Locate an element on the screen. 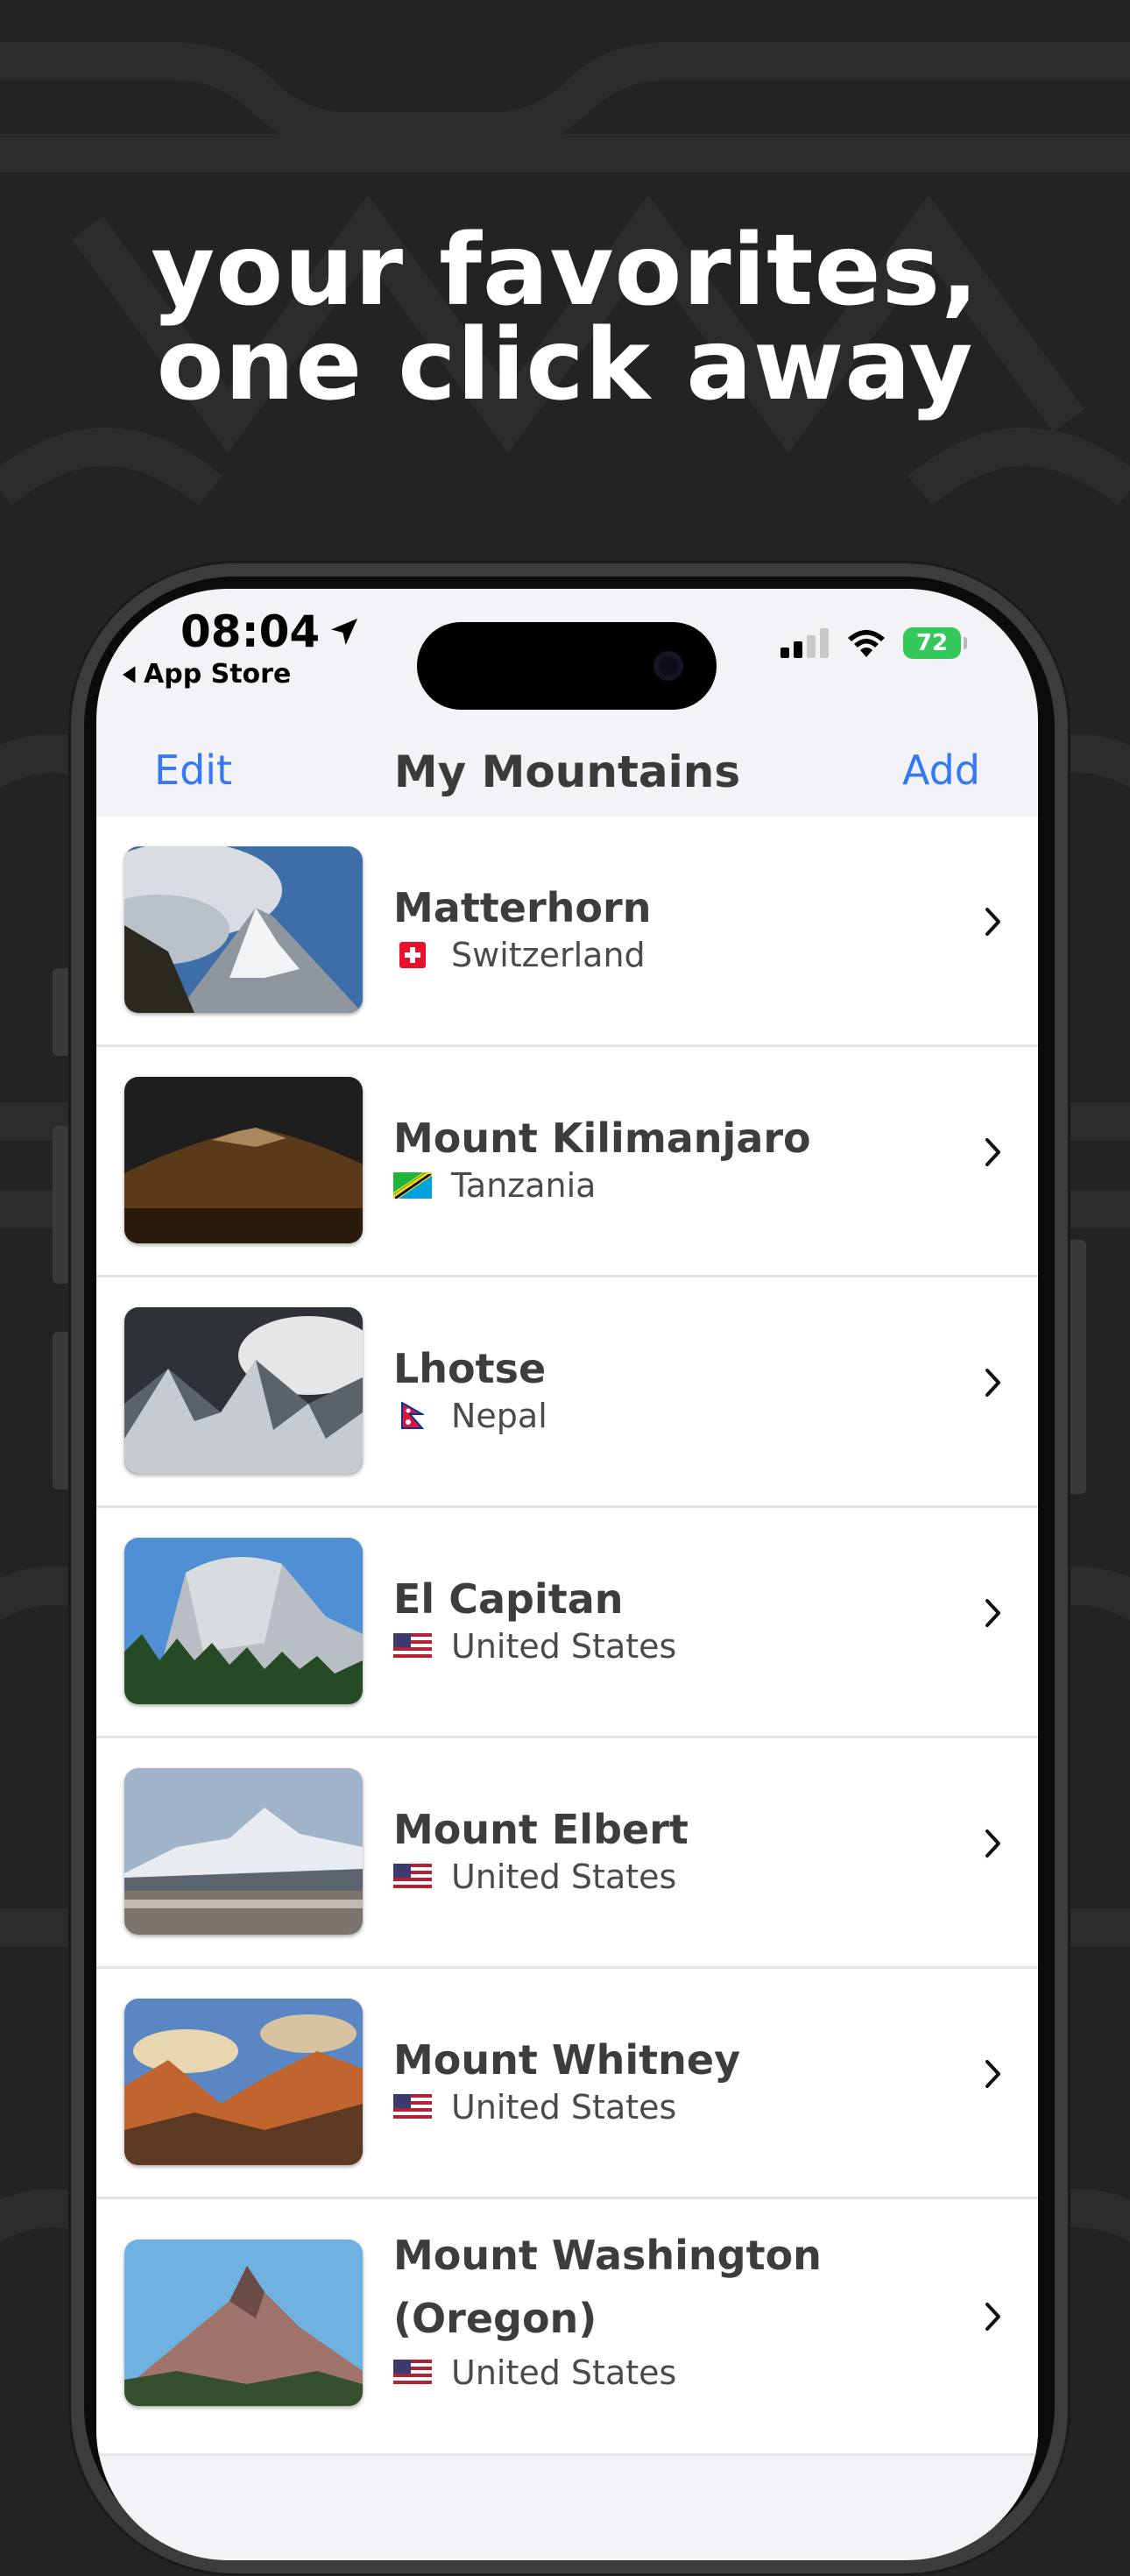 Image resolution: width=1130 pixels, height=2576 pixels. location-arrow-icon is located at coordinates (344, 632).